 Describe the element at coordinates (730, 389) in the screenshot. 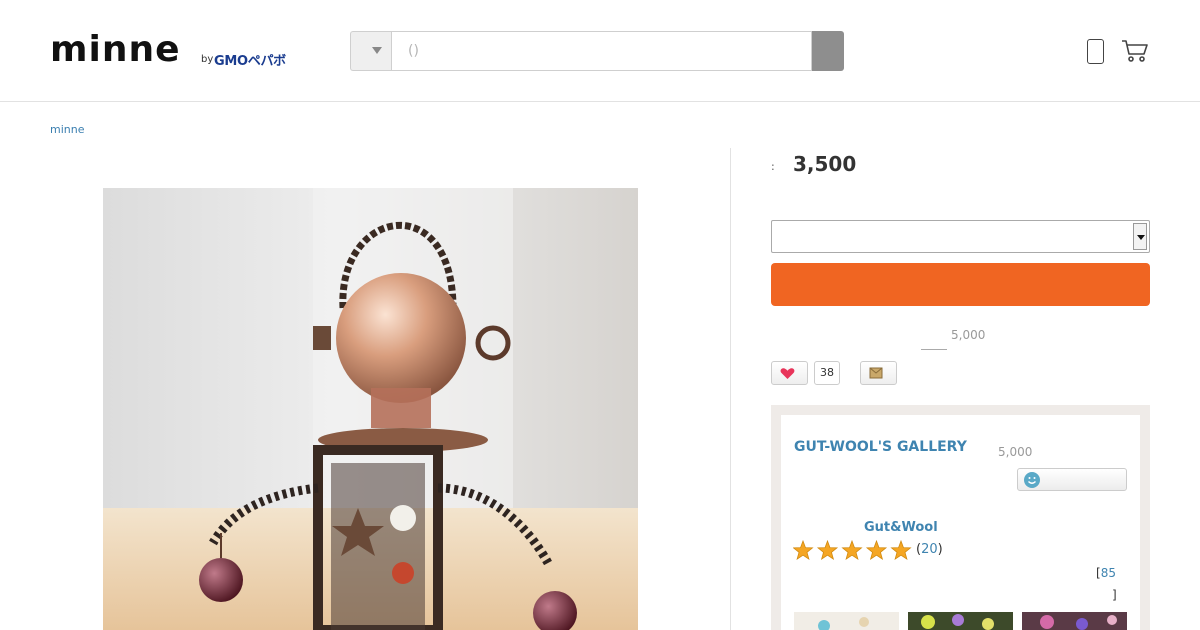

I see `column-divider` at that location.